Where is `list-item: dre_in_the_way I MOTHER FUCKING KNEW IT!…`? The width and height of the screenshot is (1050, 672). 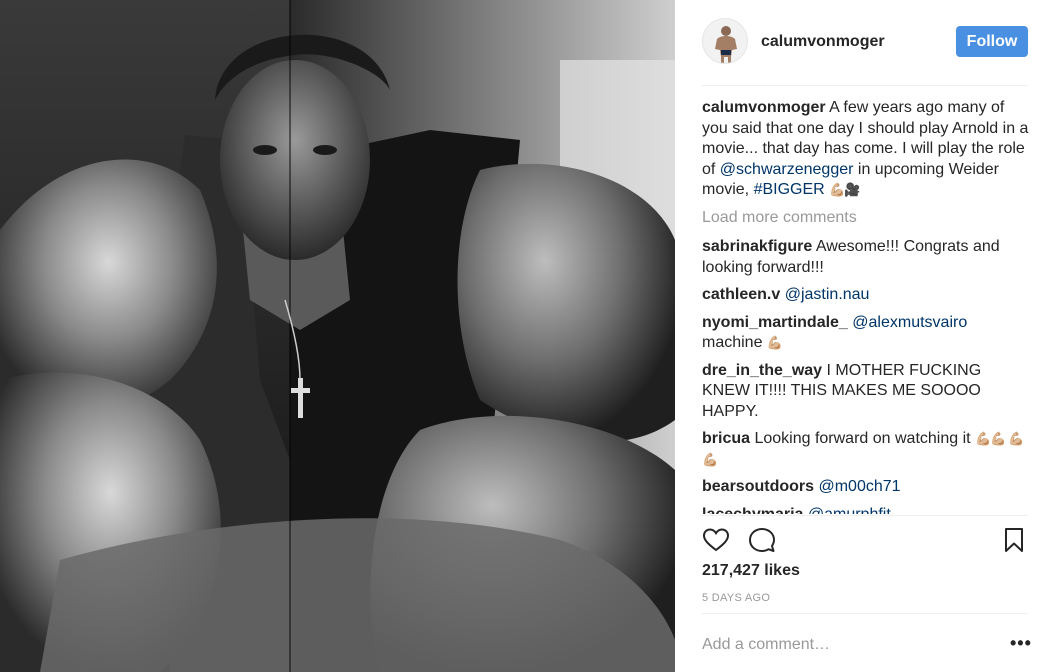
list-item: dre_in_the_way I MOTHER FUCKING KNEW IT!… is located at coordinates (867, 392).